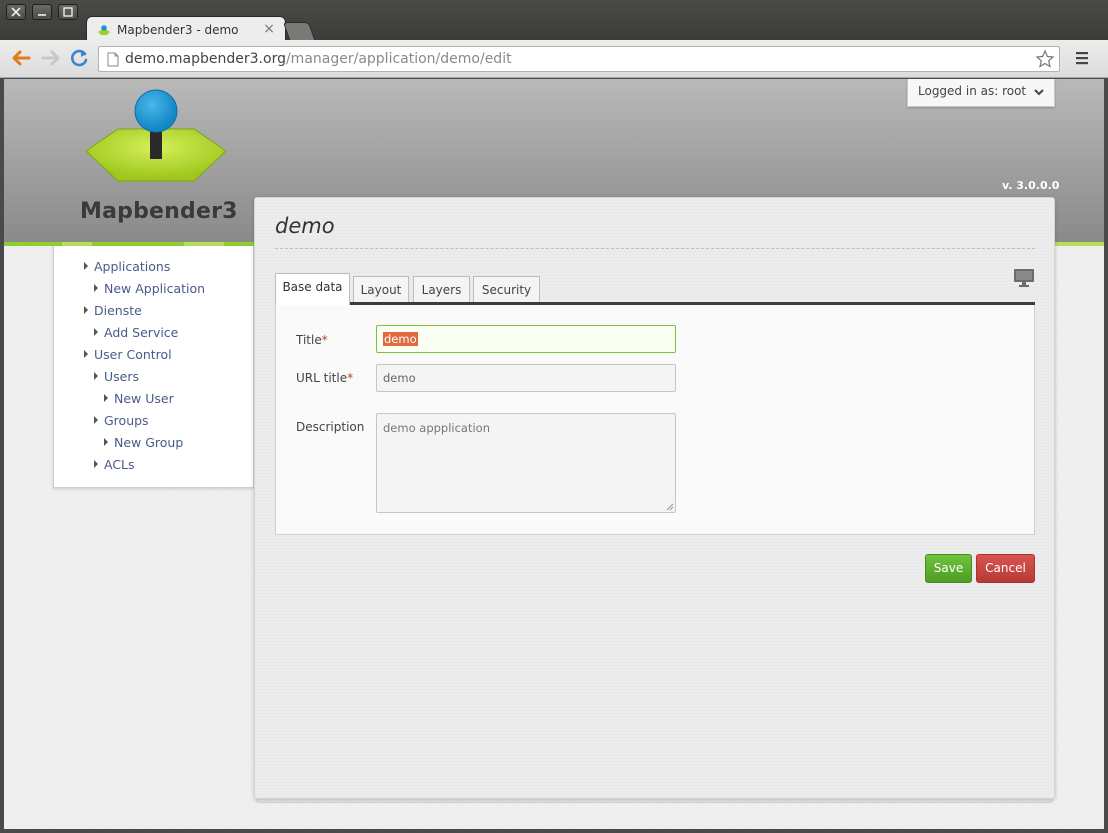  I want to click on sidebar-item-new-application: New Application, so click(149, 288).